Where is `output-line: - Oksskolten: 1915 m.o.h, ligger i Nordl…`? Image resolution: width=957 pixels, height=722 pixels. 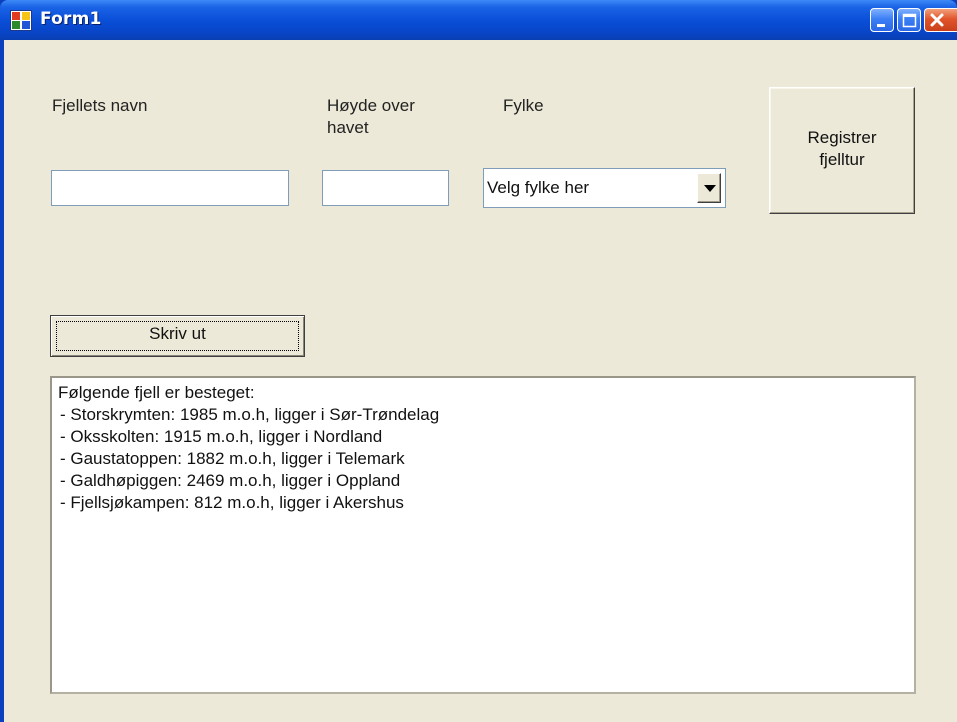 output-line: - Oksskolten: 1915 m.o.h, ligger i Nordl… is located at coordinates (221, 436).